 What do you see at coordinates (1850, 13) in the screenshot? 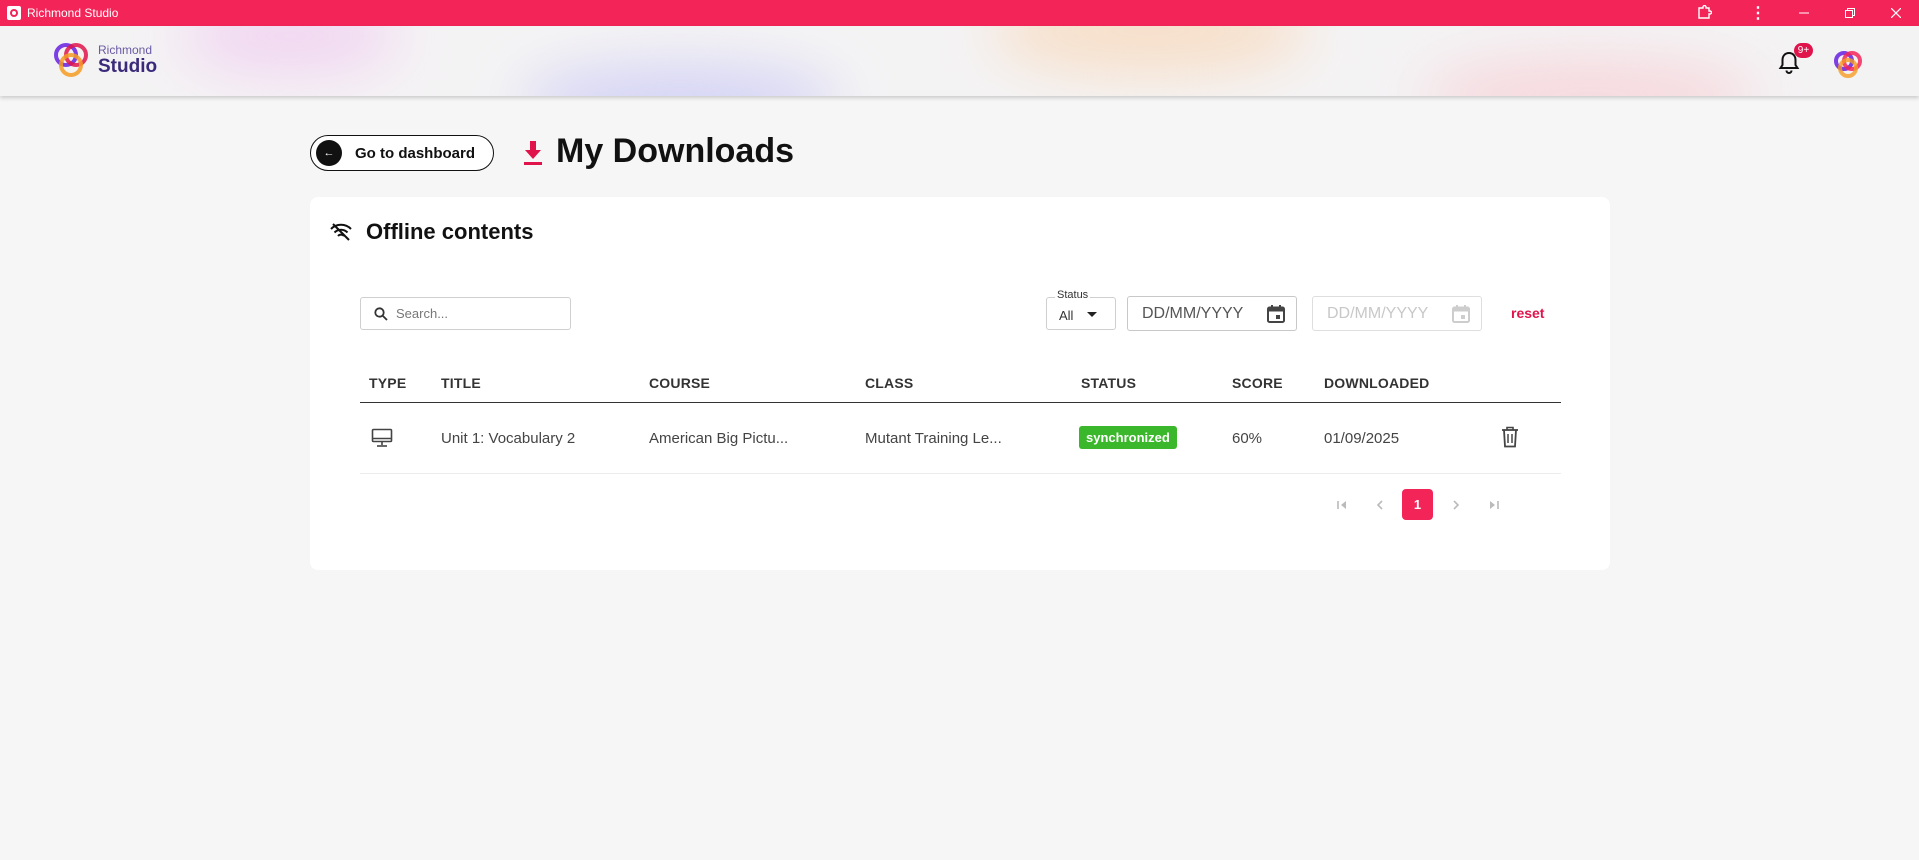
I see `restore-icon` at bounding box center [1850, 13].